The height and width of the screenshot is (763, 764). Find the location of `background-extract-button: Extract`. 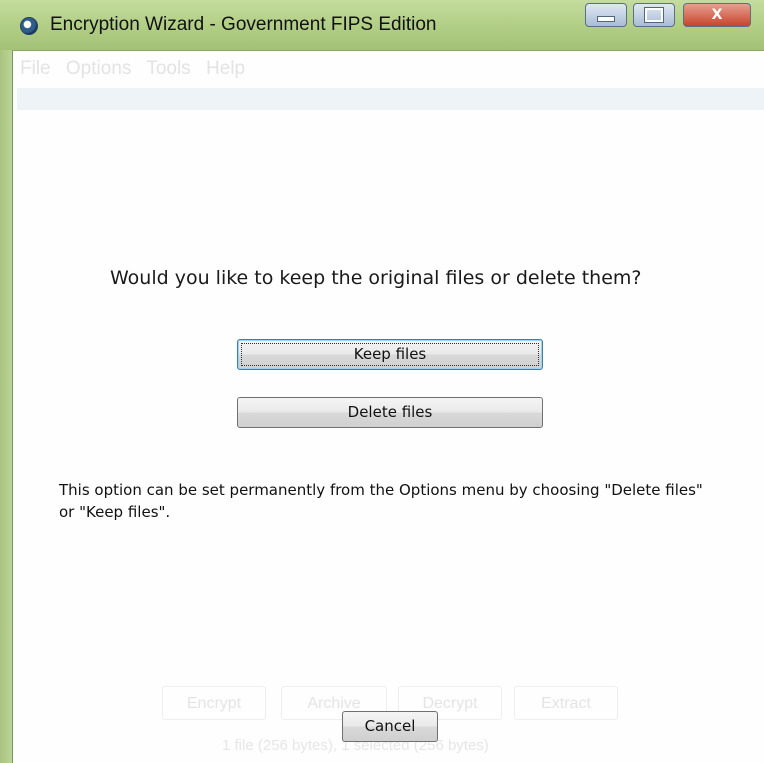

background-extract-button: Extract is located at coordinates (566, 703).